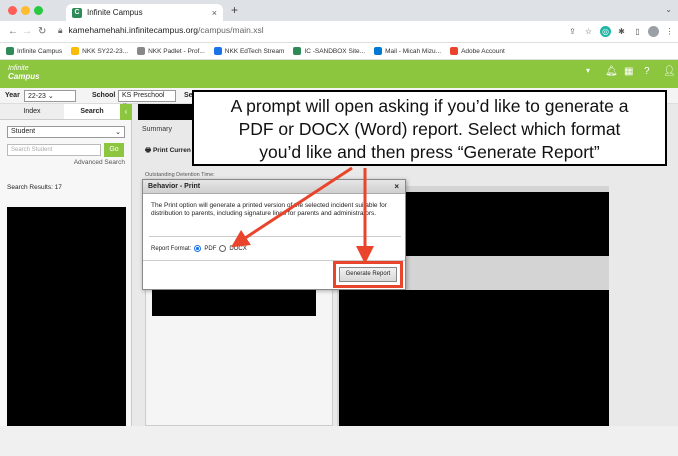 The height and width of the screenshot is (456, 678). I want to click on profile-avatar, so click(653, 31).